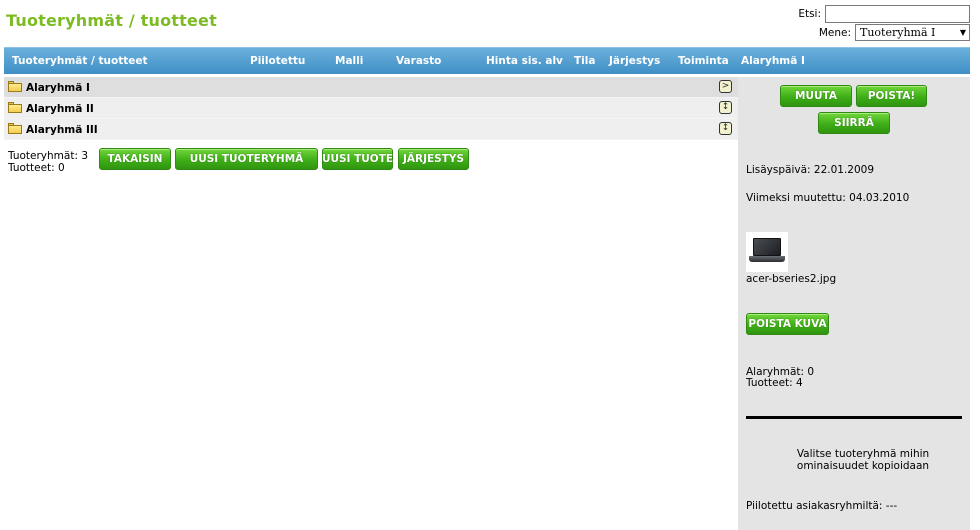 The width and height of the screenshot is (980, 530). What do you see at coordinates (791, 279) in the screenshot?
I see `image-filename: acer-bseries2.jpg` at bounding box center [791, 279].